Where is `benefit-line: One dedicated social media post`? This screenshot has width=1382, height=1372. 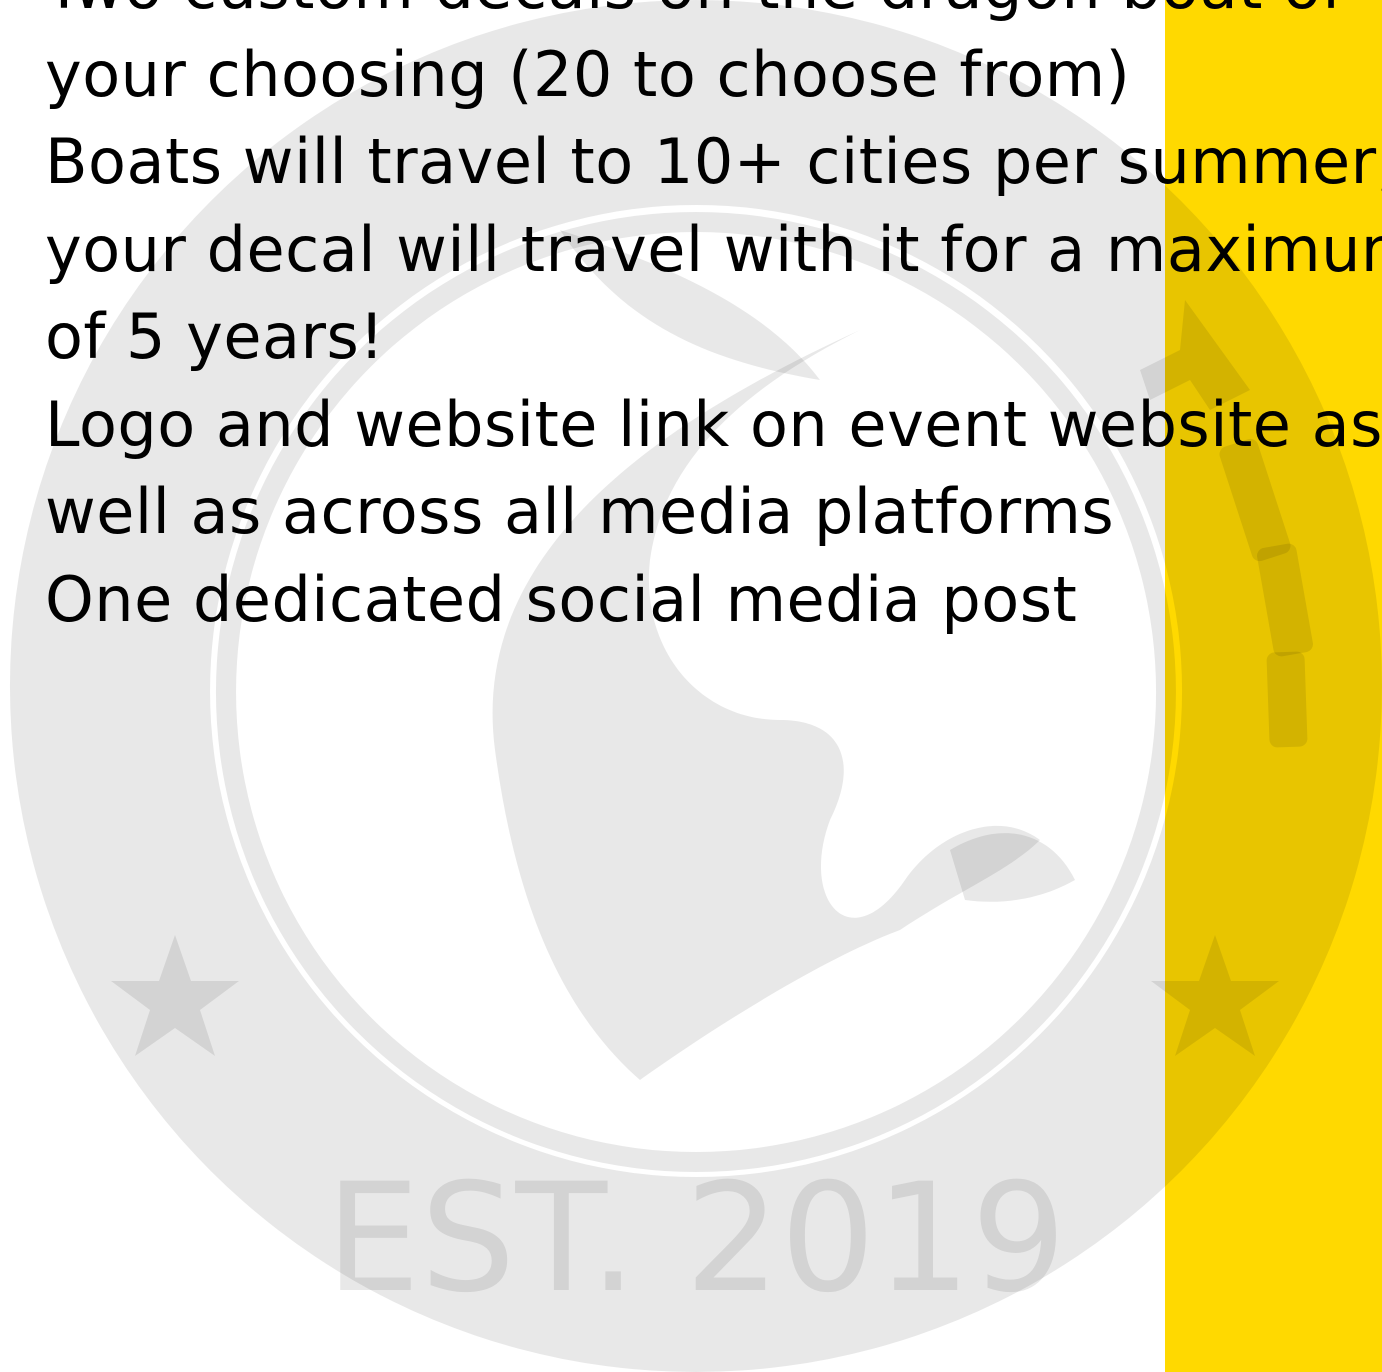 benefit-line: One dedicated social media post is located at coordinates (561, 599).